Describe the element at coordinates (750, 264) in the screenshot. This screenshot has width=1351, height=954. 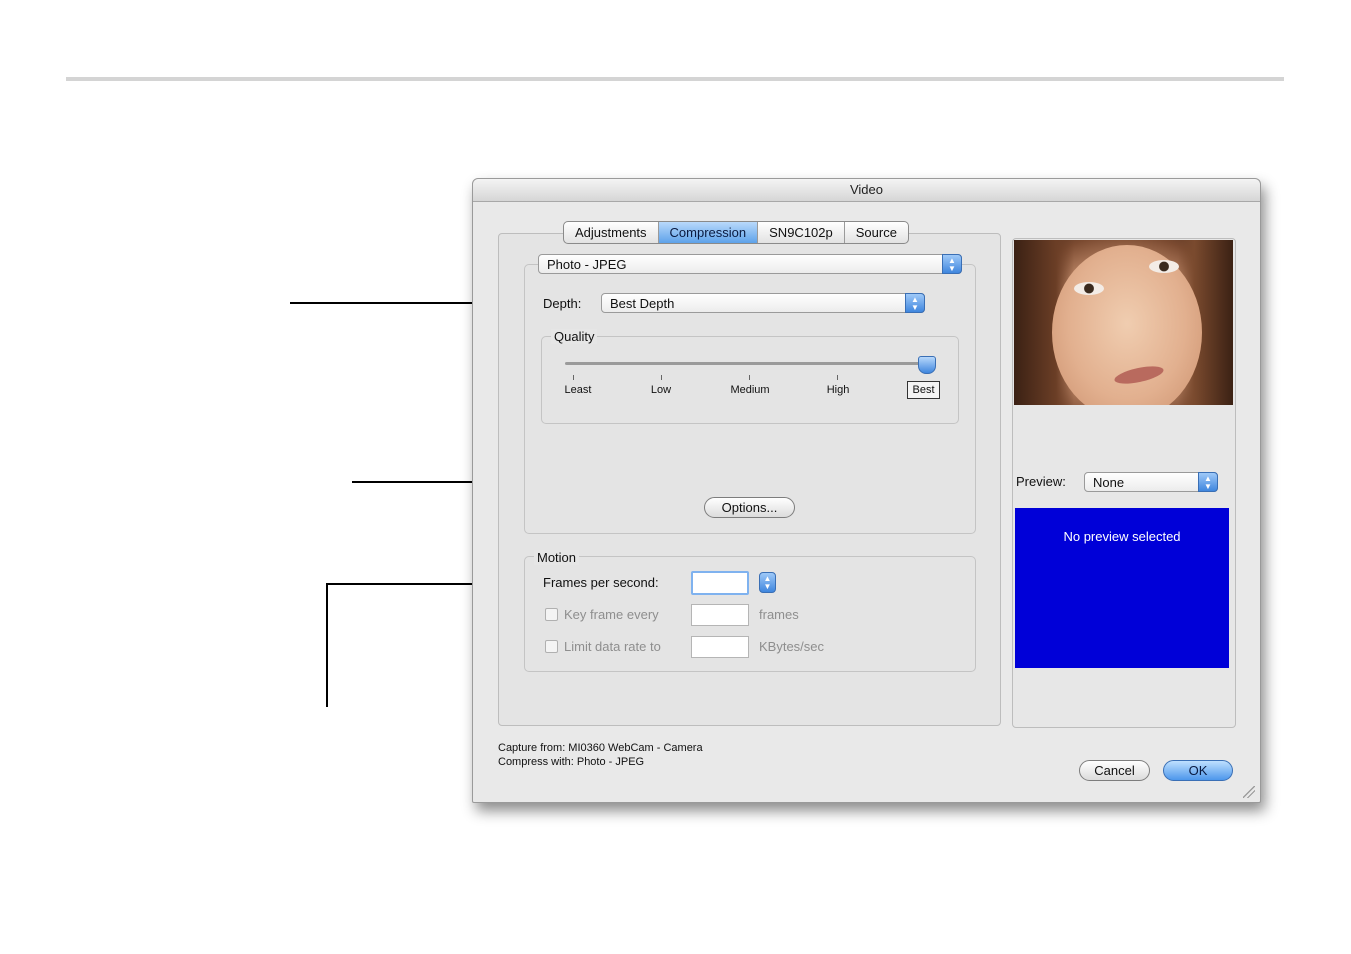
I see `codec-popup: Photo - JPEG ▲ ▼` at that location.